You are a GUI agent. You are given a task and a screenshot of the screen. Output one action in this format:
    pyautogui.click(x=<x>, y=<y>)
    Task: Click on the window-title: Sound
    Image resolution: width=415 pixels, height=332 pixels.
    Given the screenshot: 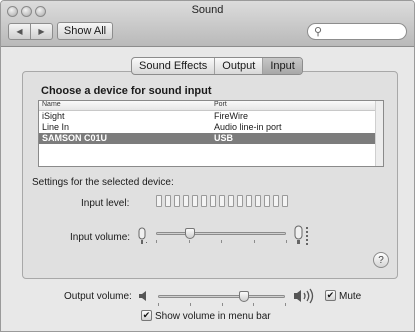 What is the action you would take?
    pyautogui.click(x=207, y=10)
    